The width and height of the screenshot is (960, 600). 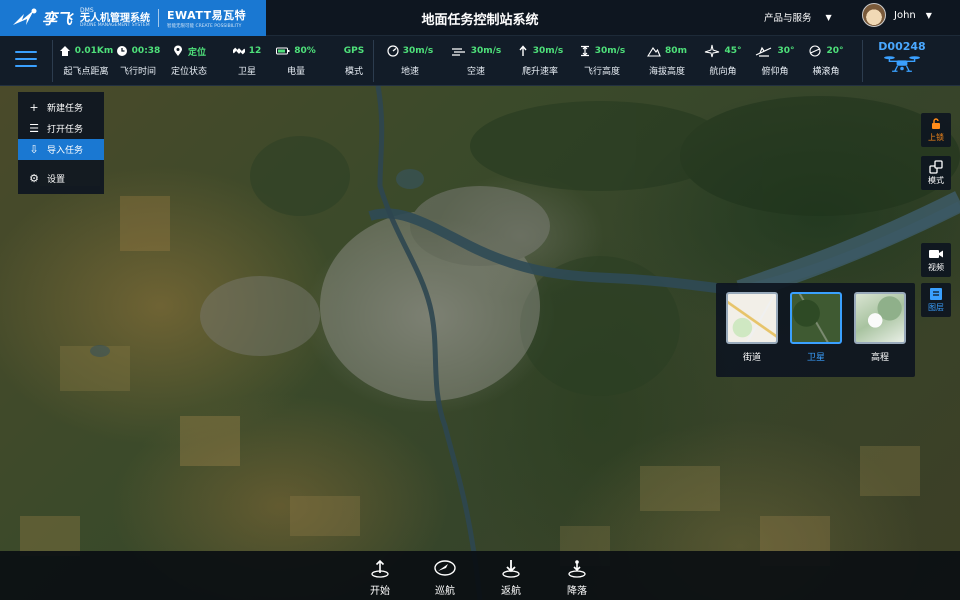 What do you see at coordinates (826, 72) in the screenshot?
I see `telemetry-label: 横滚角` at bounding box center [826, 72].